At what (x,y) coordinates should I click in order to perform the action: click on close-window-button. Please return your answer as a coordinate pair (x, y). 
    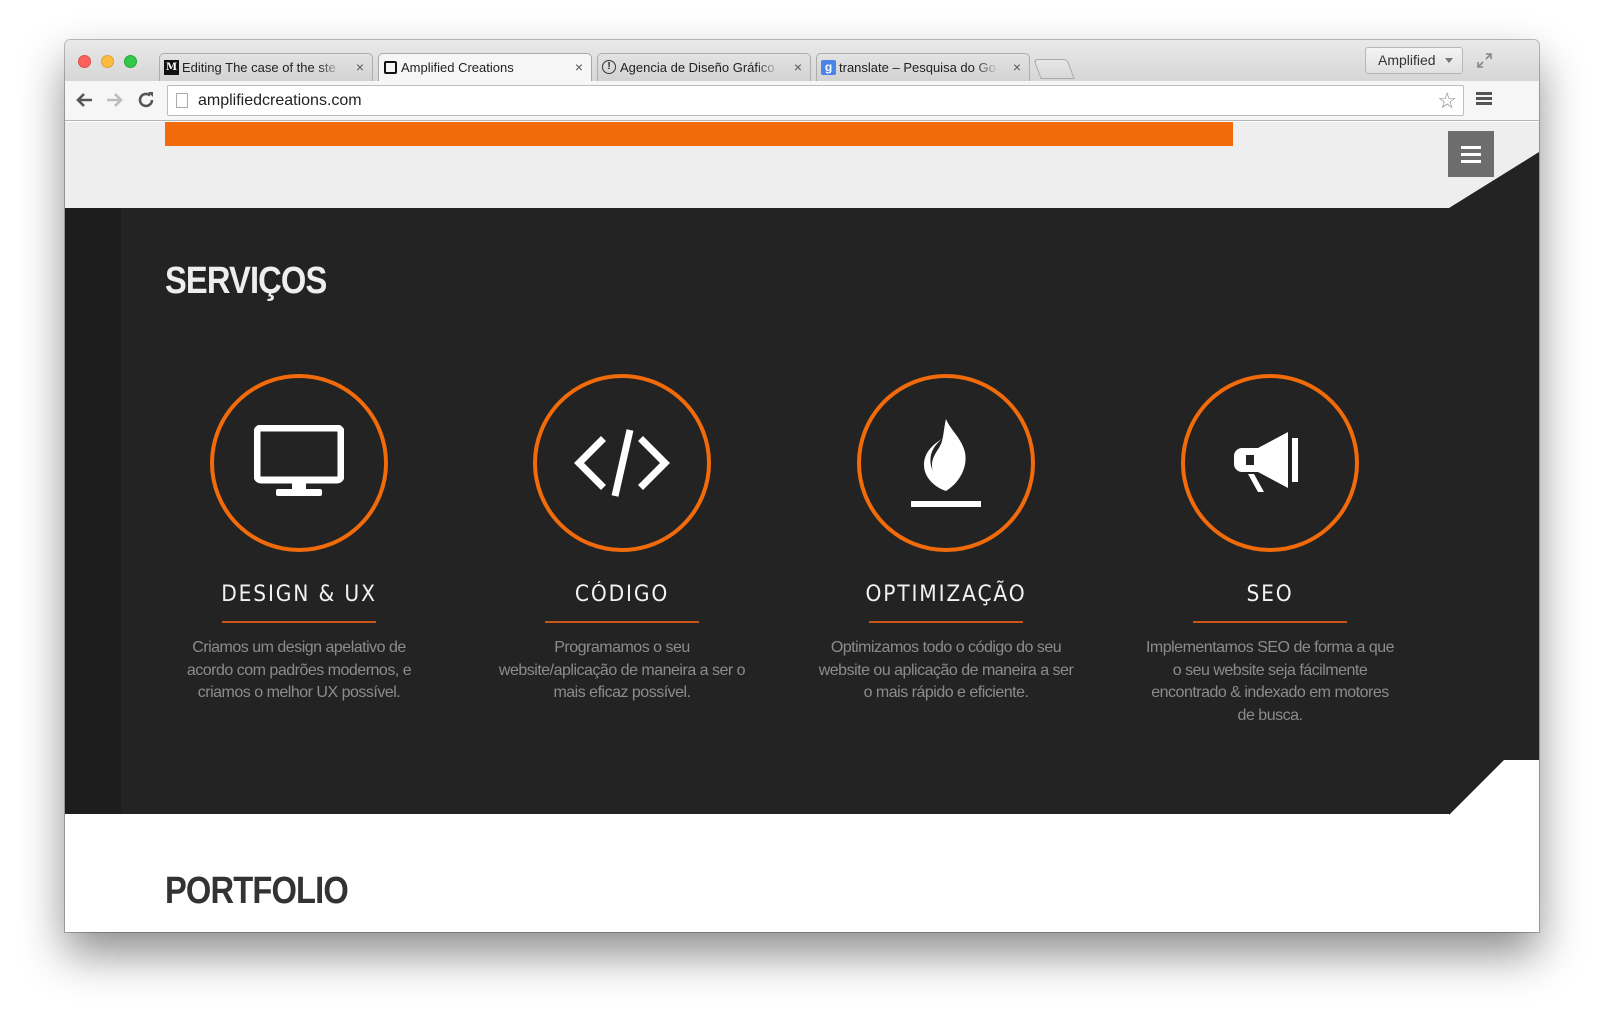
    Looking at the image, I should click on (84, 61).